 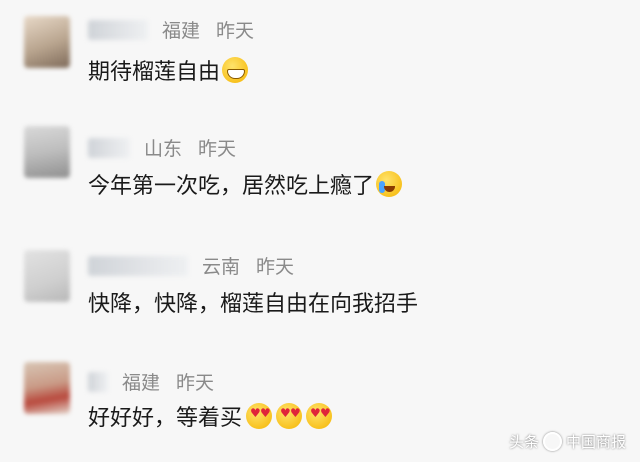 I want to click on watermark: 头条 中国商报, so click(x=567, y=441).